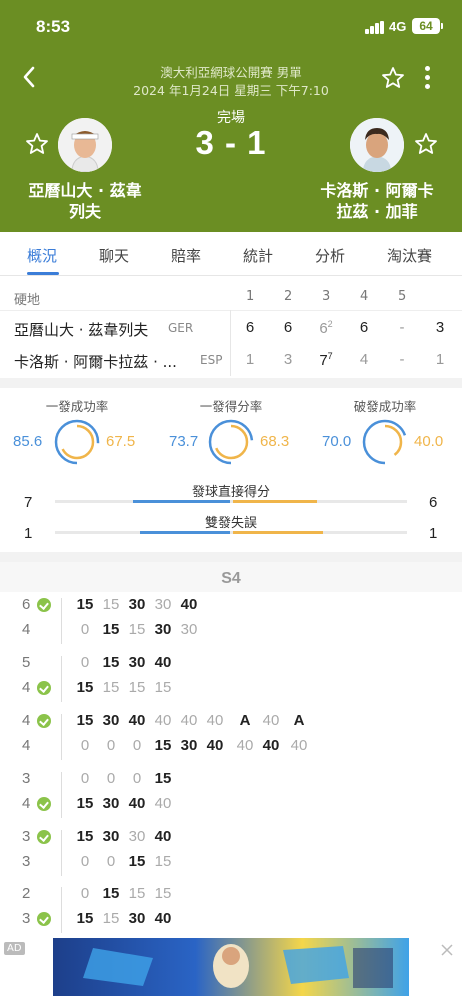  I want to click on battery-icon: 64, so click(426, 26).